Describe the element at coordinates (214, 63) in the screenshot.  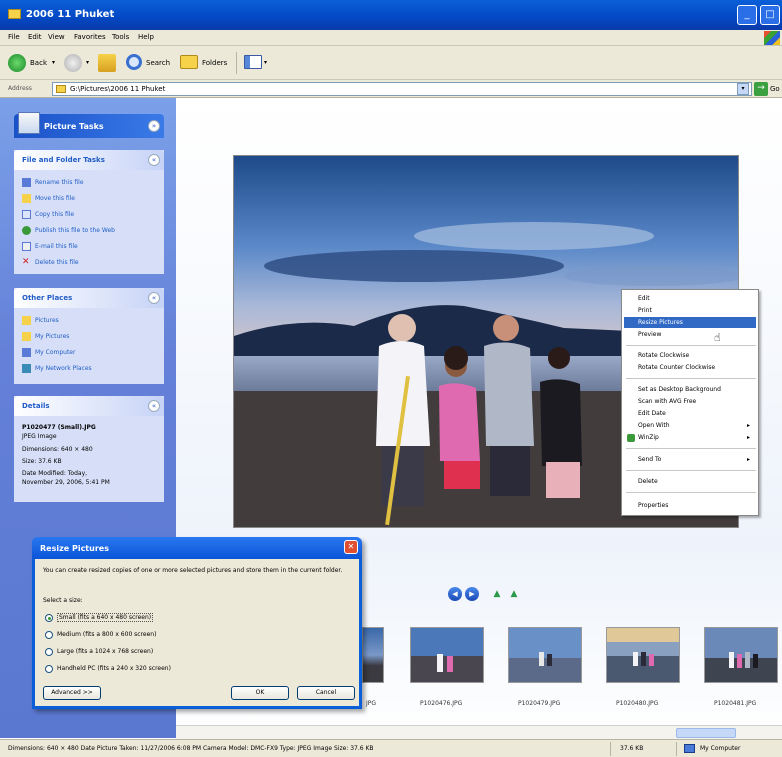
I see `folders-button: Folders` at that location.